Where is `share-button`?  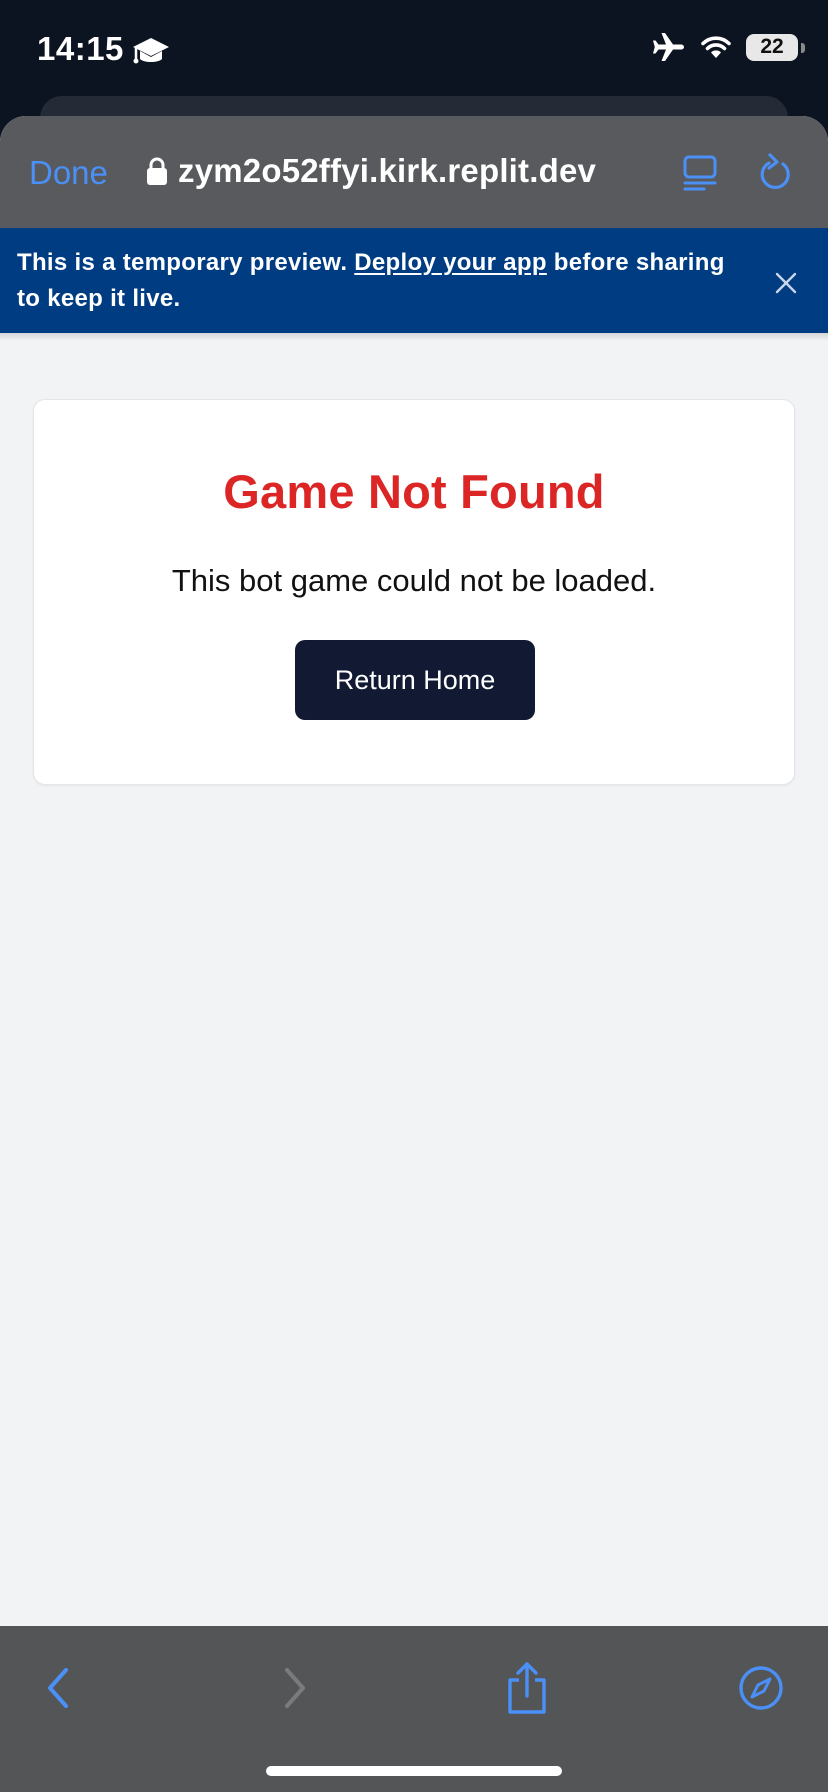
share-button is located at coordinates (527, 1688).